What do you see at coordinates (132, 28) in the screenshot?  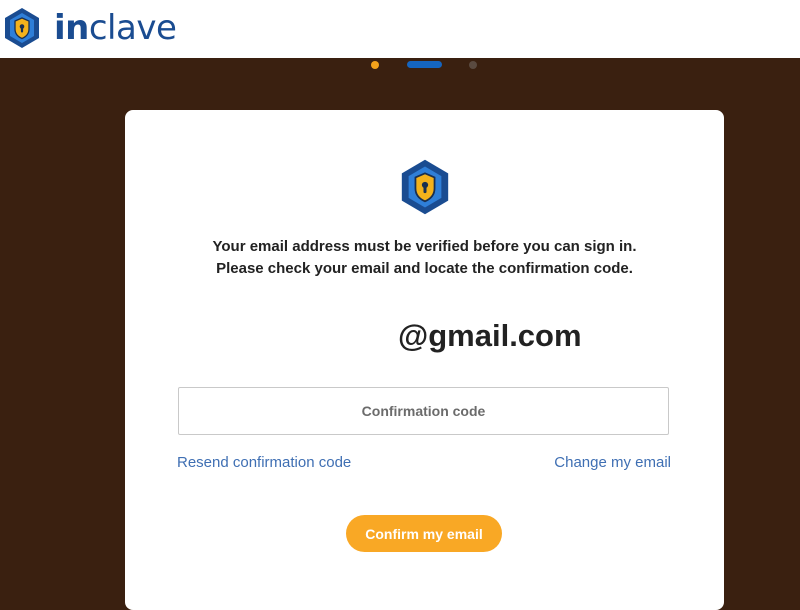 I see `brand-name-suffix: clave` at bounding box center [132, 28].